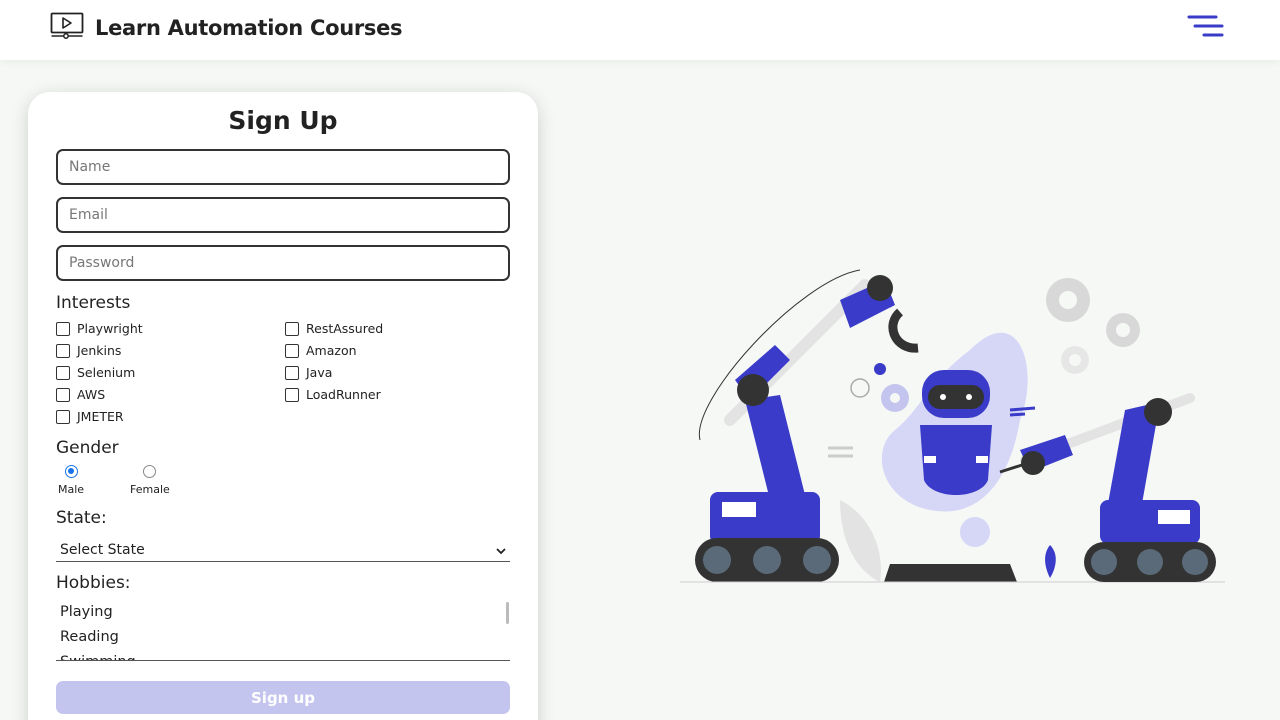 The width and height of the screenshot is (1280, 720). I want to click on hobbies-label: Hobbies:, so click(93, 583).